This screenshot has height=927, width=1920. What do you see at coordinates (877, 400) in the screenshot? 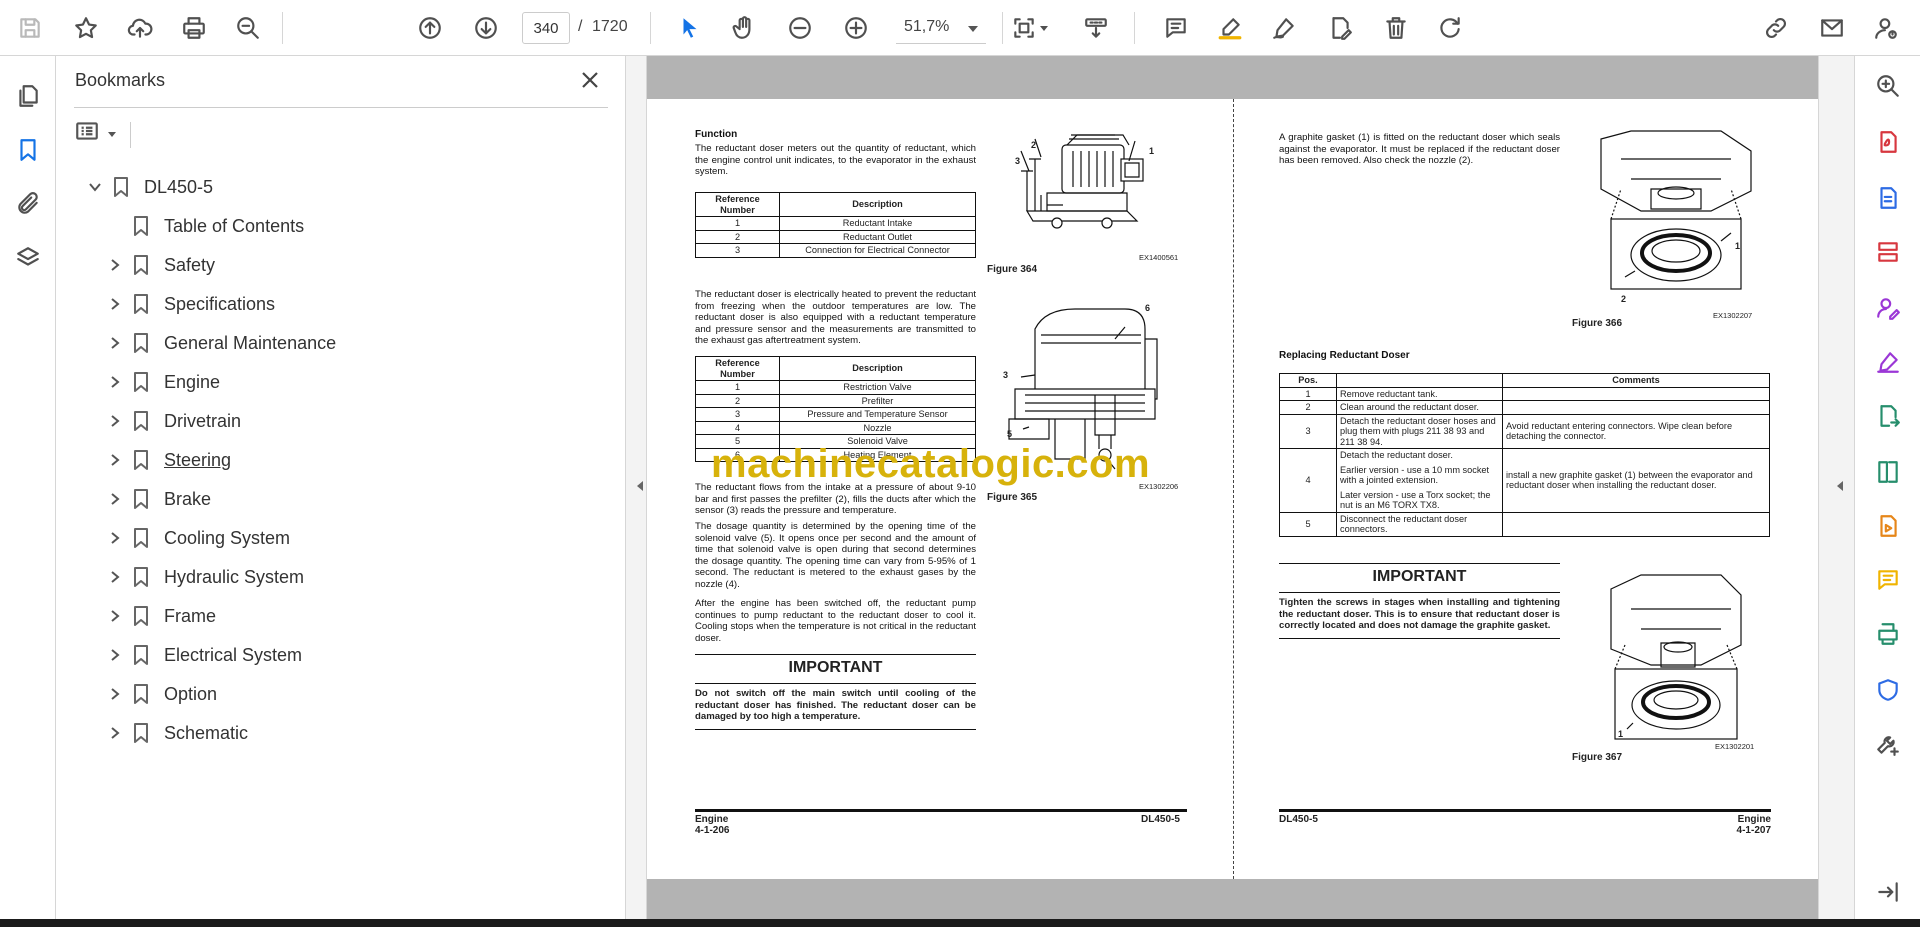
I see `ref-description: Prefilter` at bounding box center [877, 400].